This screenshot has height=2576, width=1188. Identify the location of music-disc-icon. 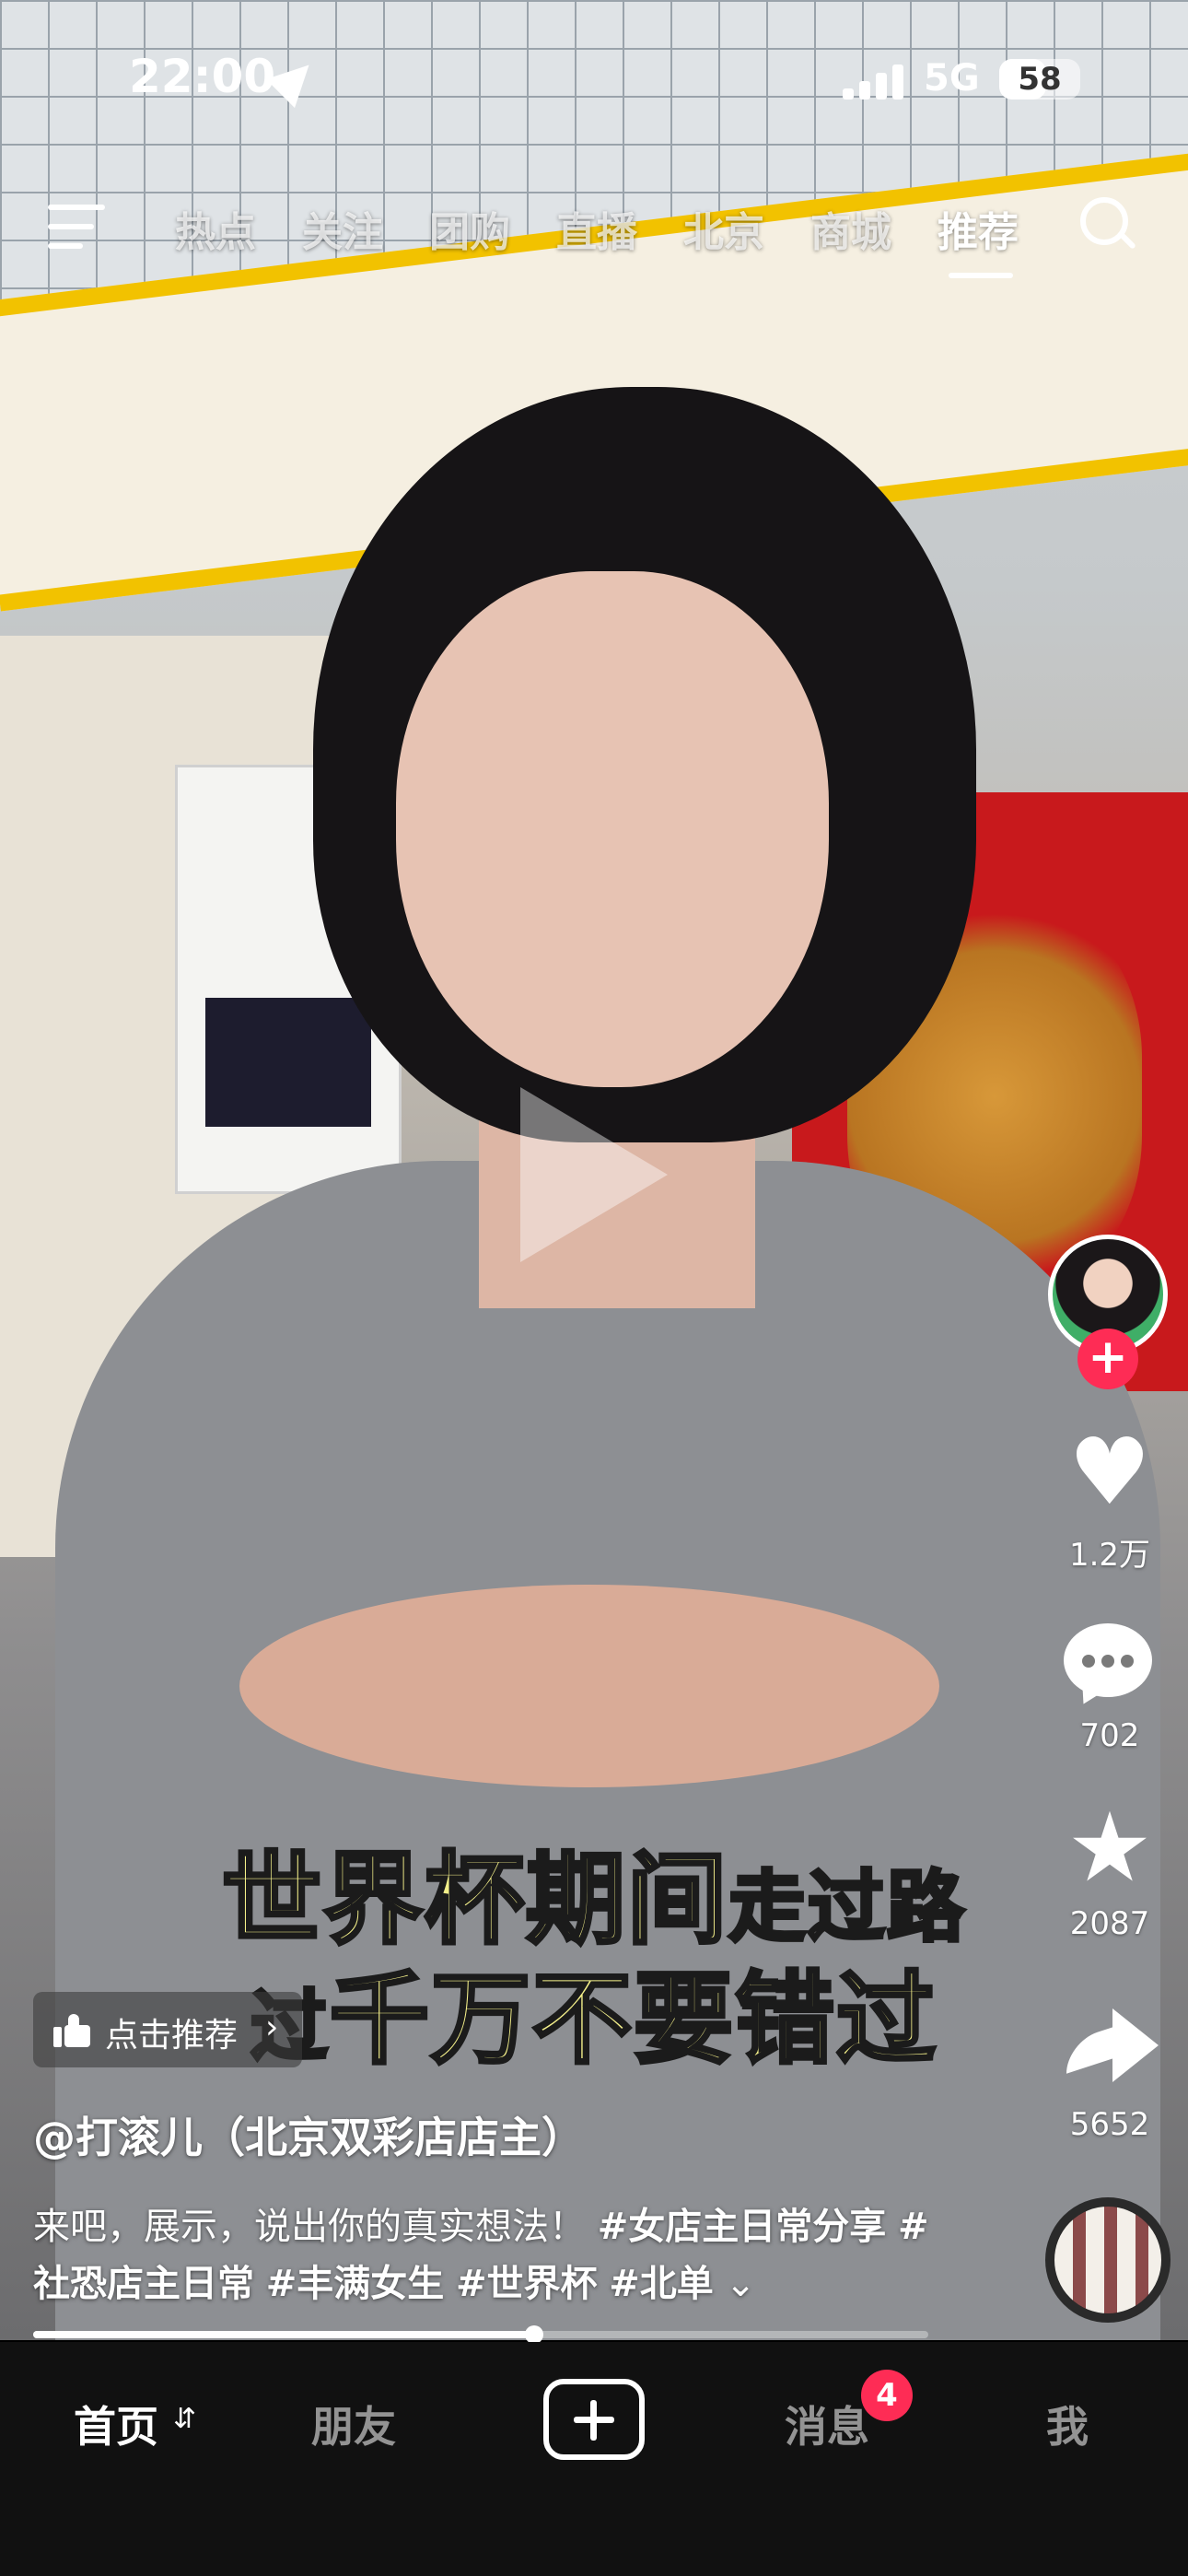
(1108, 2260).